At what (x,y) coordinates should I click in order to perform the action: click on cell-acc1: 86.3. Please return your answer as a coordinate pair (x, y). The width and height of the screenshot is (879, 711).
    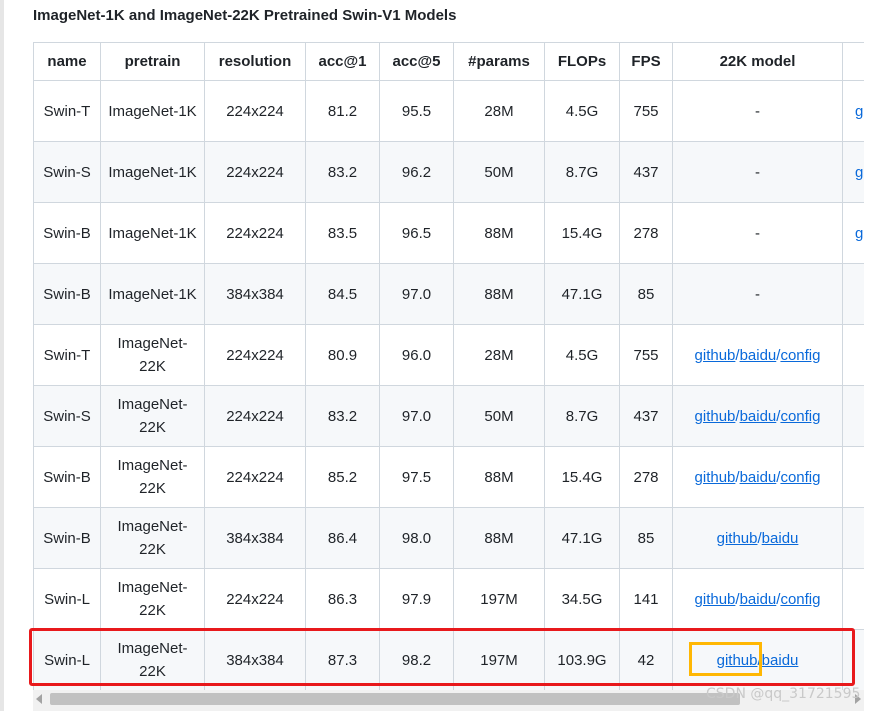
    Looking at the image, I should click on (342, 599).